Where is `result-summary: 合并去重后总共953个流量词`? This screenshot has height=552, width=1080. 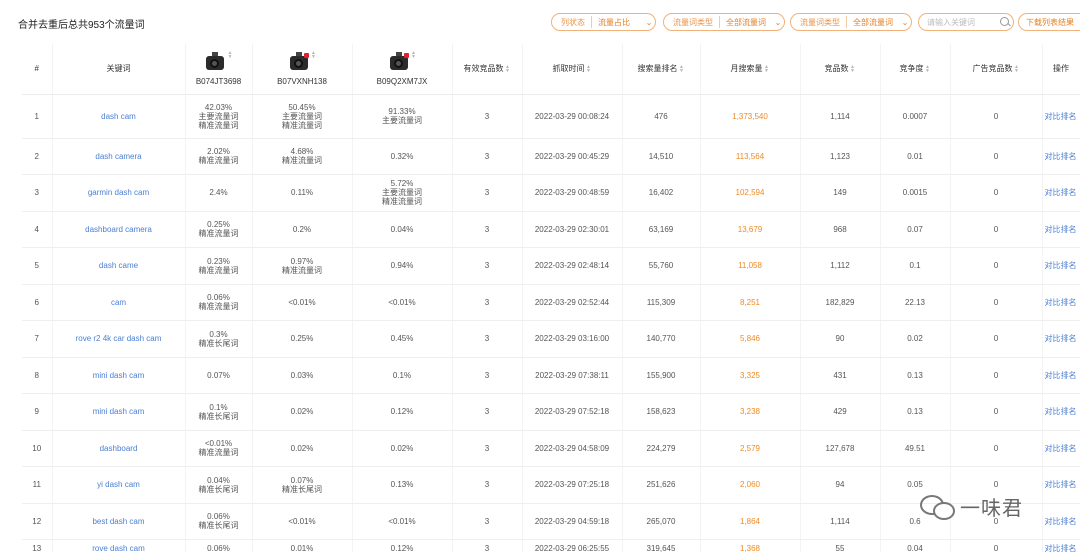
result-summary: 合并去重后总共953个流量词 is located at coordinates (81, 25).